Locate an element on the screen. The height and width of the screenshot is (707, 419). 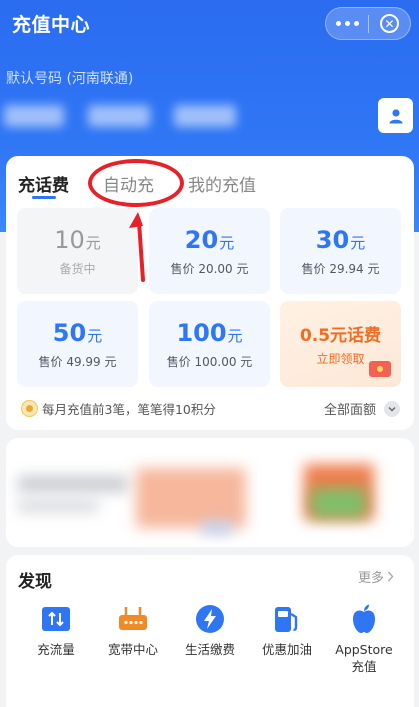
discover-item-label: AppStore 充值 is located at coordinates (364, 658).